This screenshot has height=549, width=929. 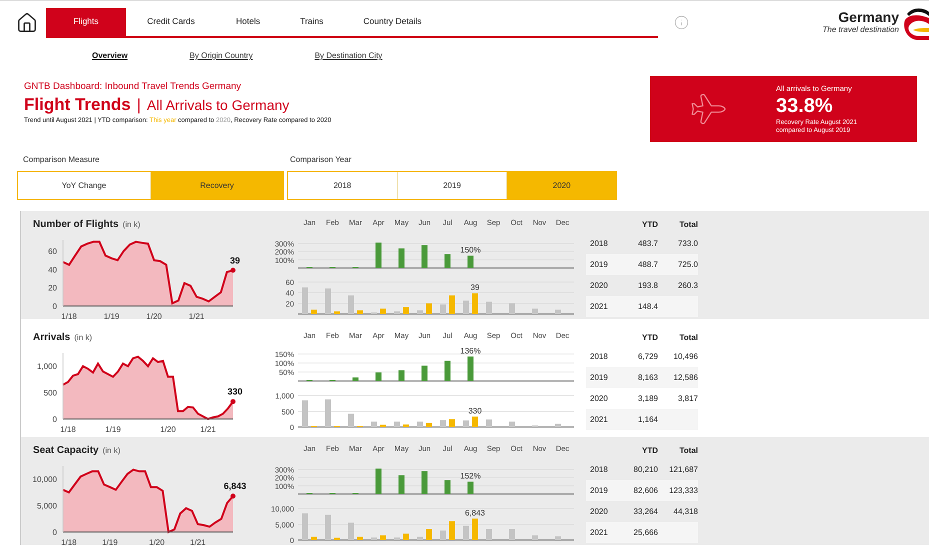 What do you see at coordinates (649, 225) in the screenshot?
I see `column-header: YTD` at bounding box center [649, 225].